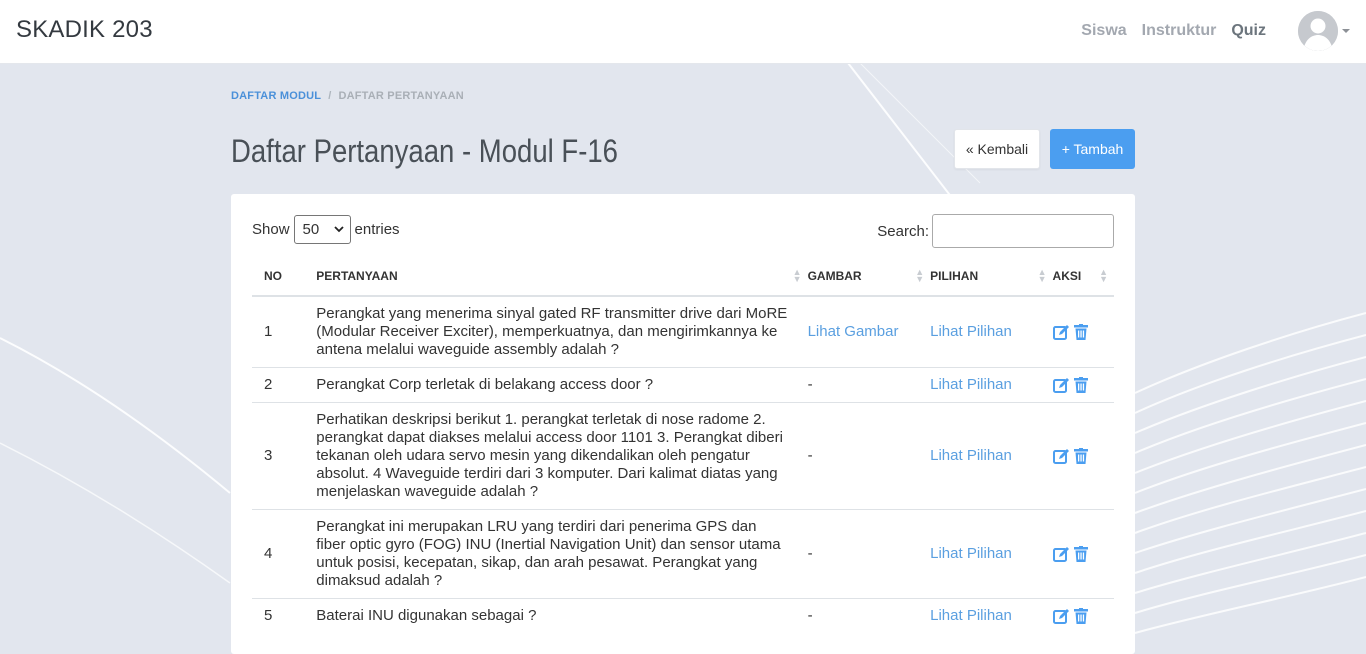  I want to click on search-label: Search:, so click(903, 231).